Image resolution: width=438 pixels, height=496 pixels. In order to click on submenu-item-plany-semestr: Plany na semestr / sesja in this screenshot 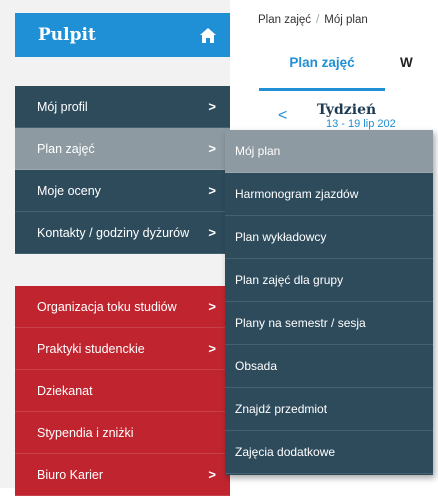, I will do `click(329, 323)`.